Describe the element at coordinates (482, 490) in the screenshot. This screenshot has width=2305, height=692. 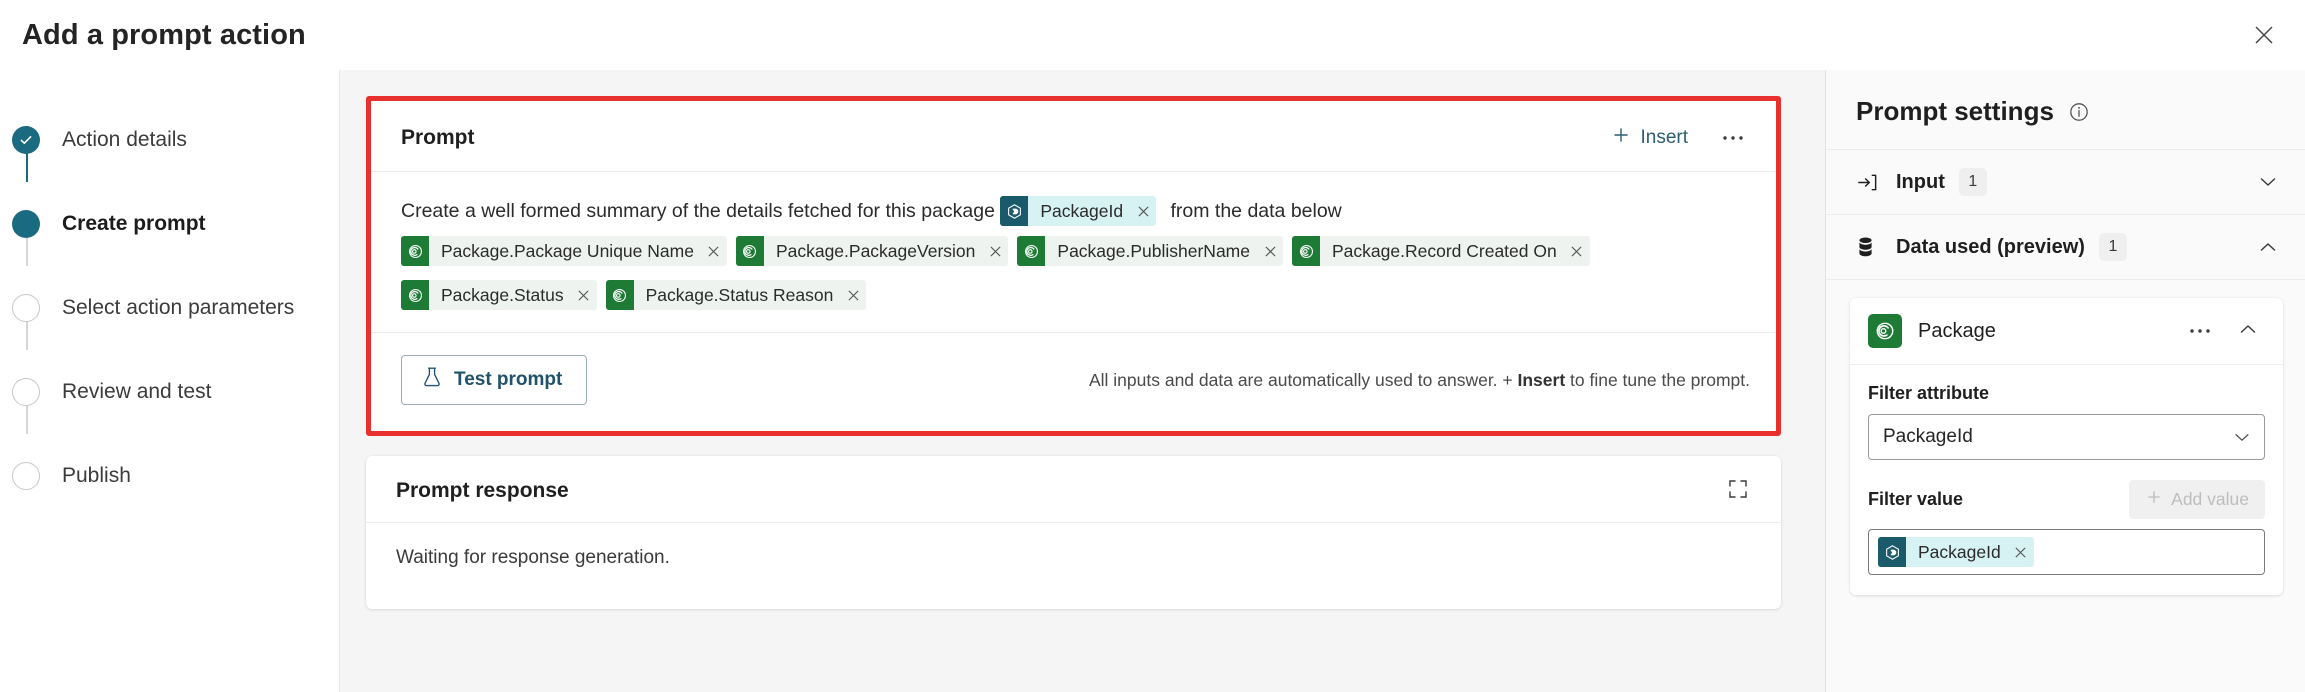
I see `prompt-response-title: Prompt response` at that location.